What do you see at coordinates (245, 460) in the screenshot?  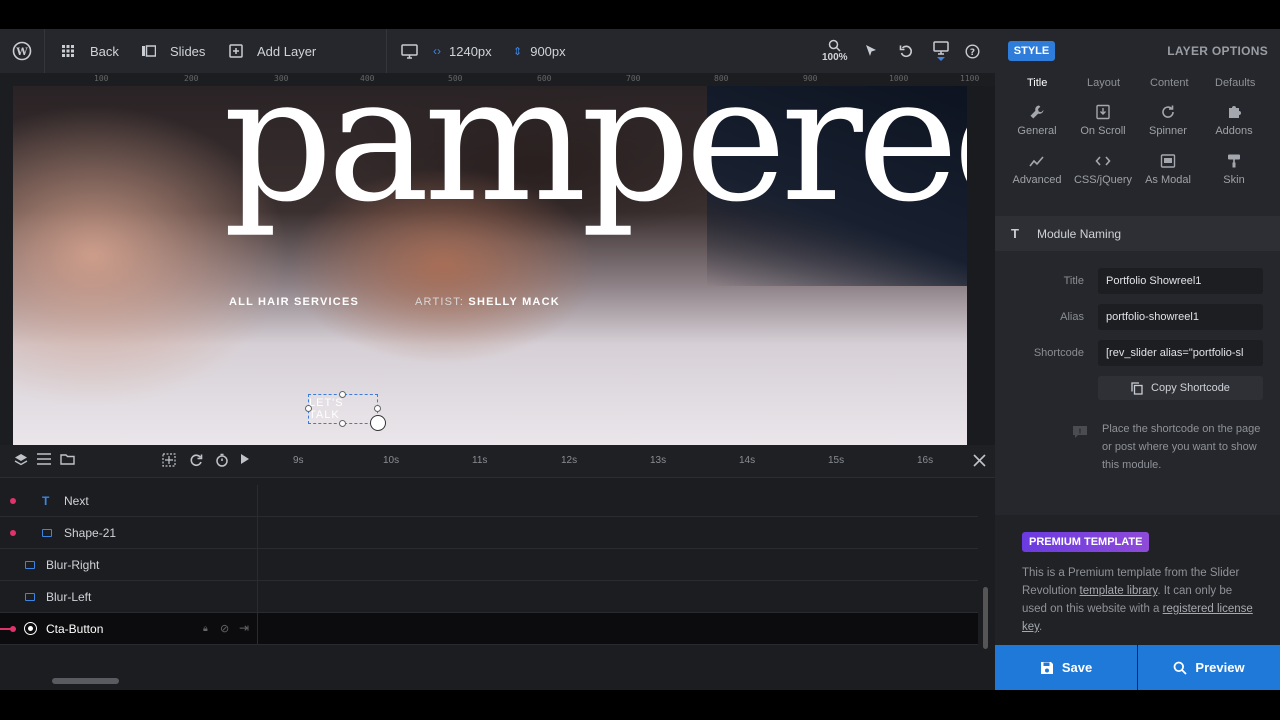 I see `play-icon` at bounding box center [245, 460].